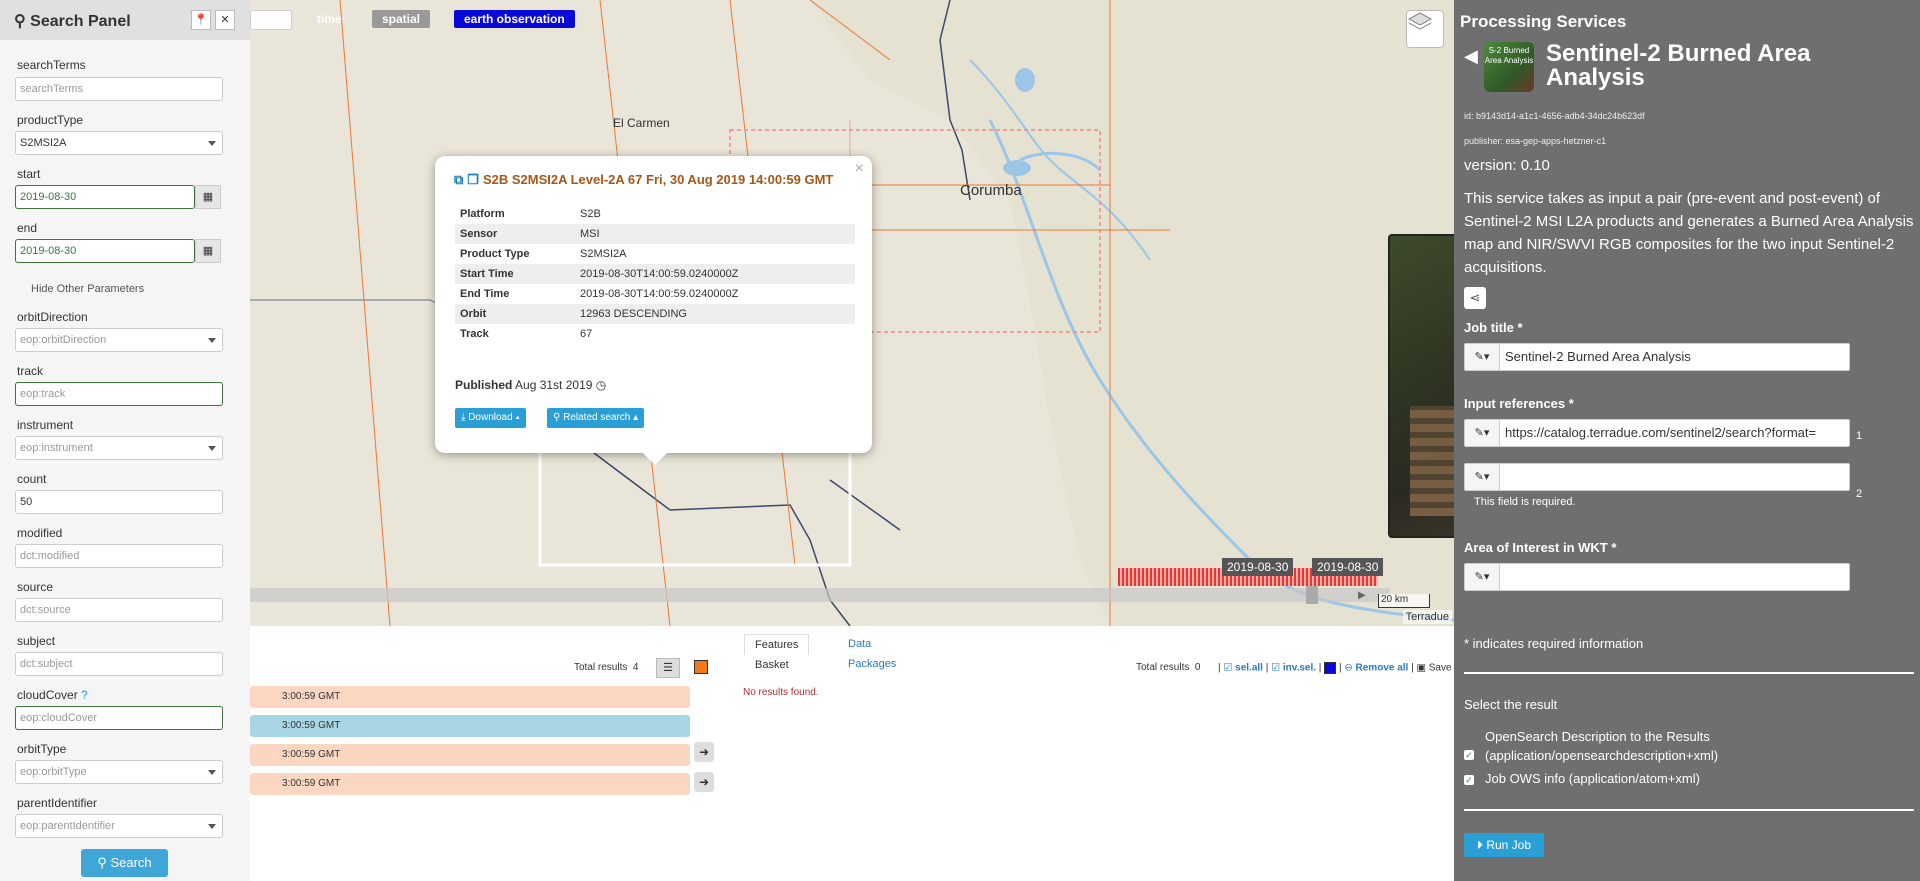 The image size is (1920, 881). Describe the element at coordinates (119, 448) in the screenshot. I see `instrument-select: eop:instrument` at that location.